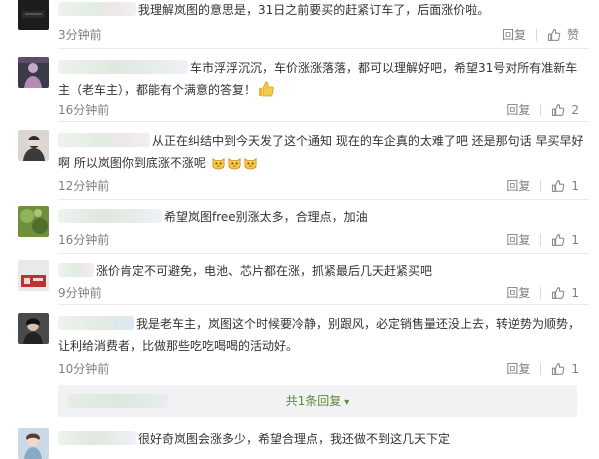 This screenshot has height=459, width=599. I want to click on comment-meta: 3分钟前 回复 赞, so click(322, 35).